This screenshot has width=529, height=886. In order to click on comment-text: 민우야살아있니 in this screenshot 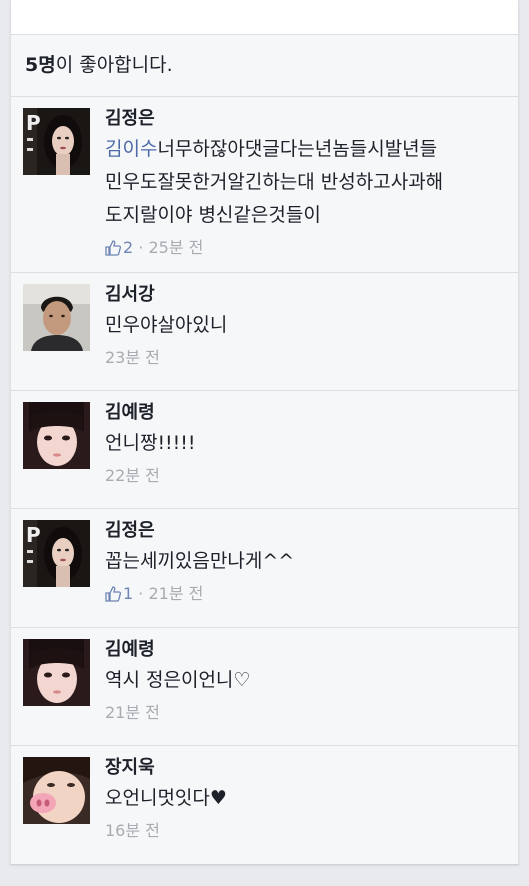, I will do `click(166, 325)`.